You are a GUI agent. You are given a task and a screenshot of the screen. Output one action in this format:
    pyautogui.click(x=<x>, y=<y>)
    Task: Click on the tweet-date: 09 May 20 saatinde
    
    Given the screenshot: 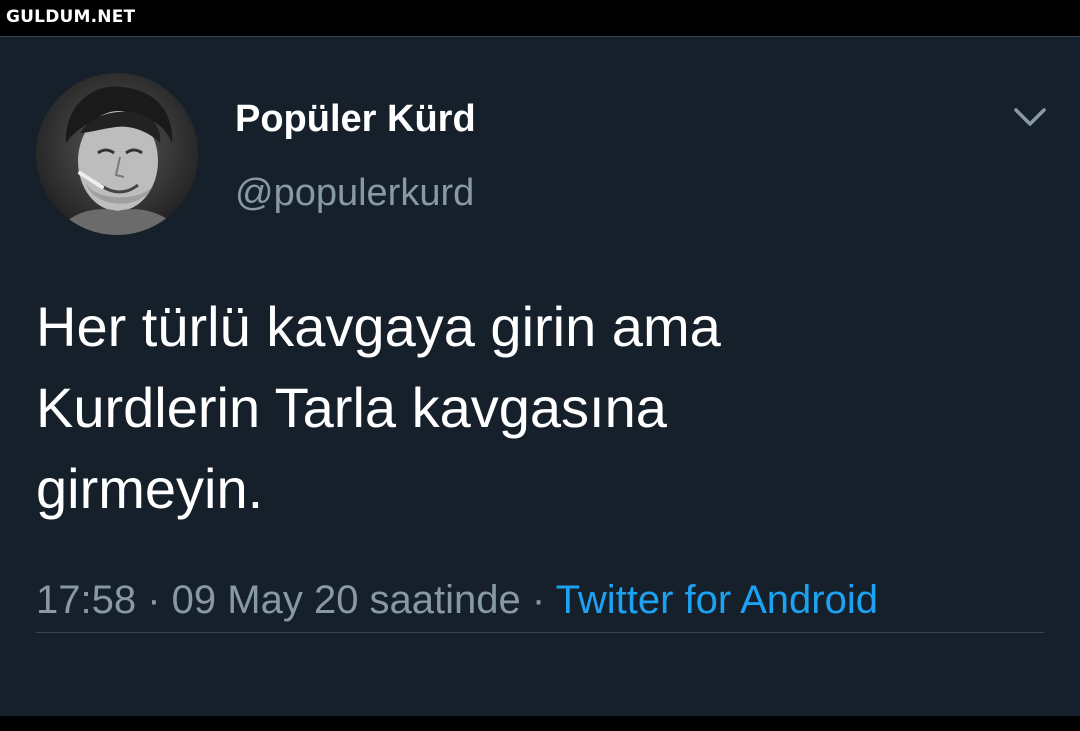 What is the action you would take?
    pyautogui.click(x=346, y=600)
    